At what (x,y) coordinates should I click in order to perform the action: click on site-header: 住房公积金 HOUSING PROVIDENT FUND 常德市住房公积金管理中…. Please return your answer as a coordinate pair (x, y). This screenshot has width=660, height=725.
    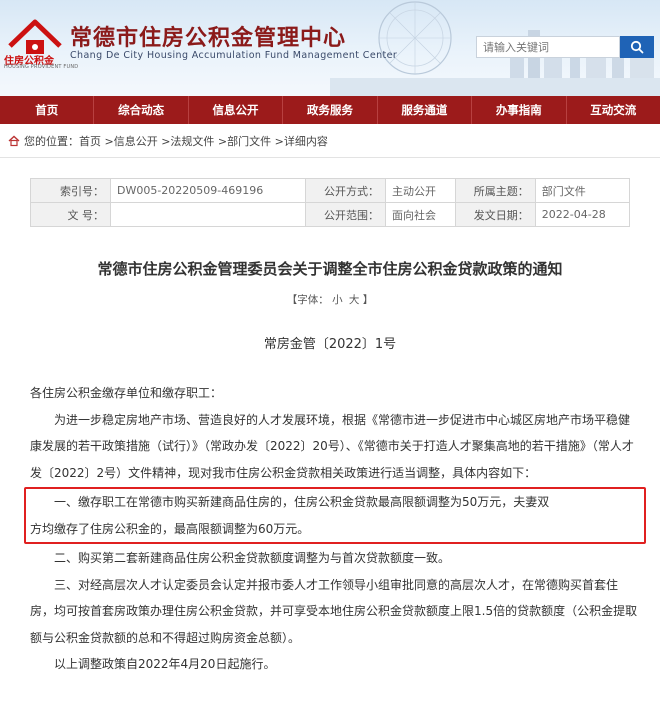
    Looking at the image, I should click on (330, 48).